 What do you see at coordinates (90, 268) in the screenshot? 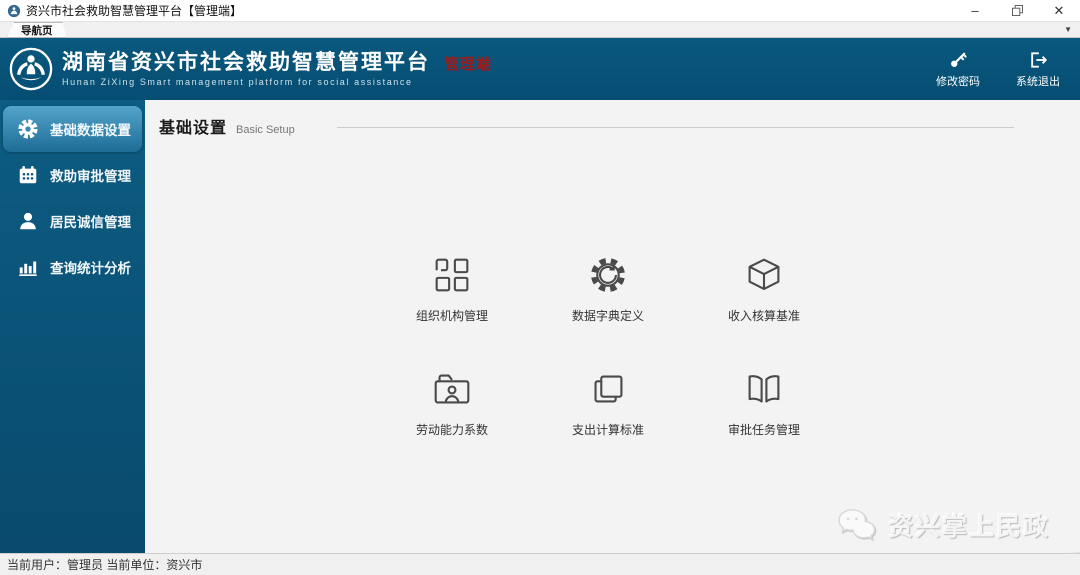
I see `sidebar-item-label: 查询统计分析` at bounding box center [90, 268].